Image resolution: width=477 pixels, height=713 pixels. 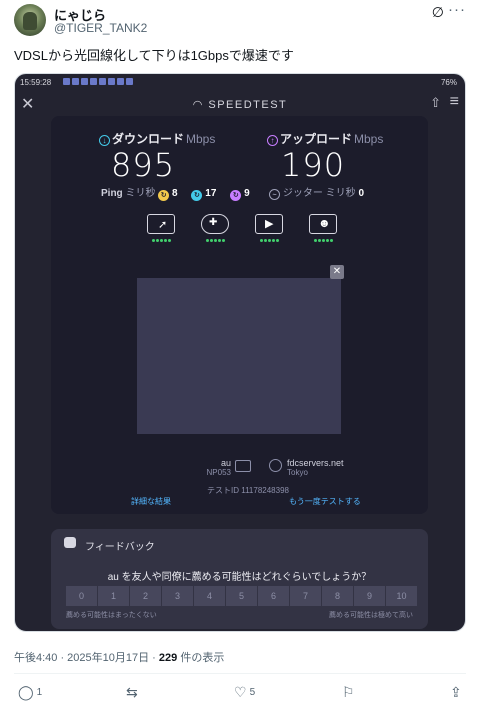 I want to click on ping-row: Ping ミリ秒 ↻ 8 ↻ 17 ↻ 9 ~ ジッター ミリ秒 0, so click(x=232, y=194).